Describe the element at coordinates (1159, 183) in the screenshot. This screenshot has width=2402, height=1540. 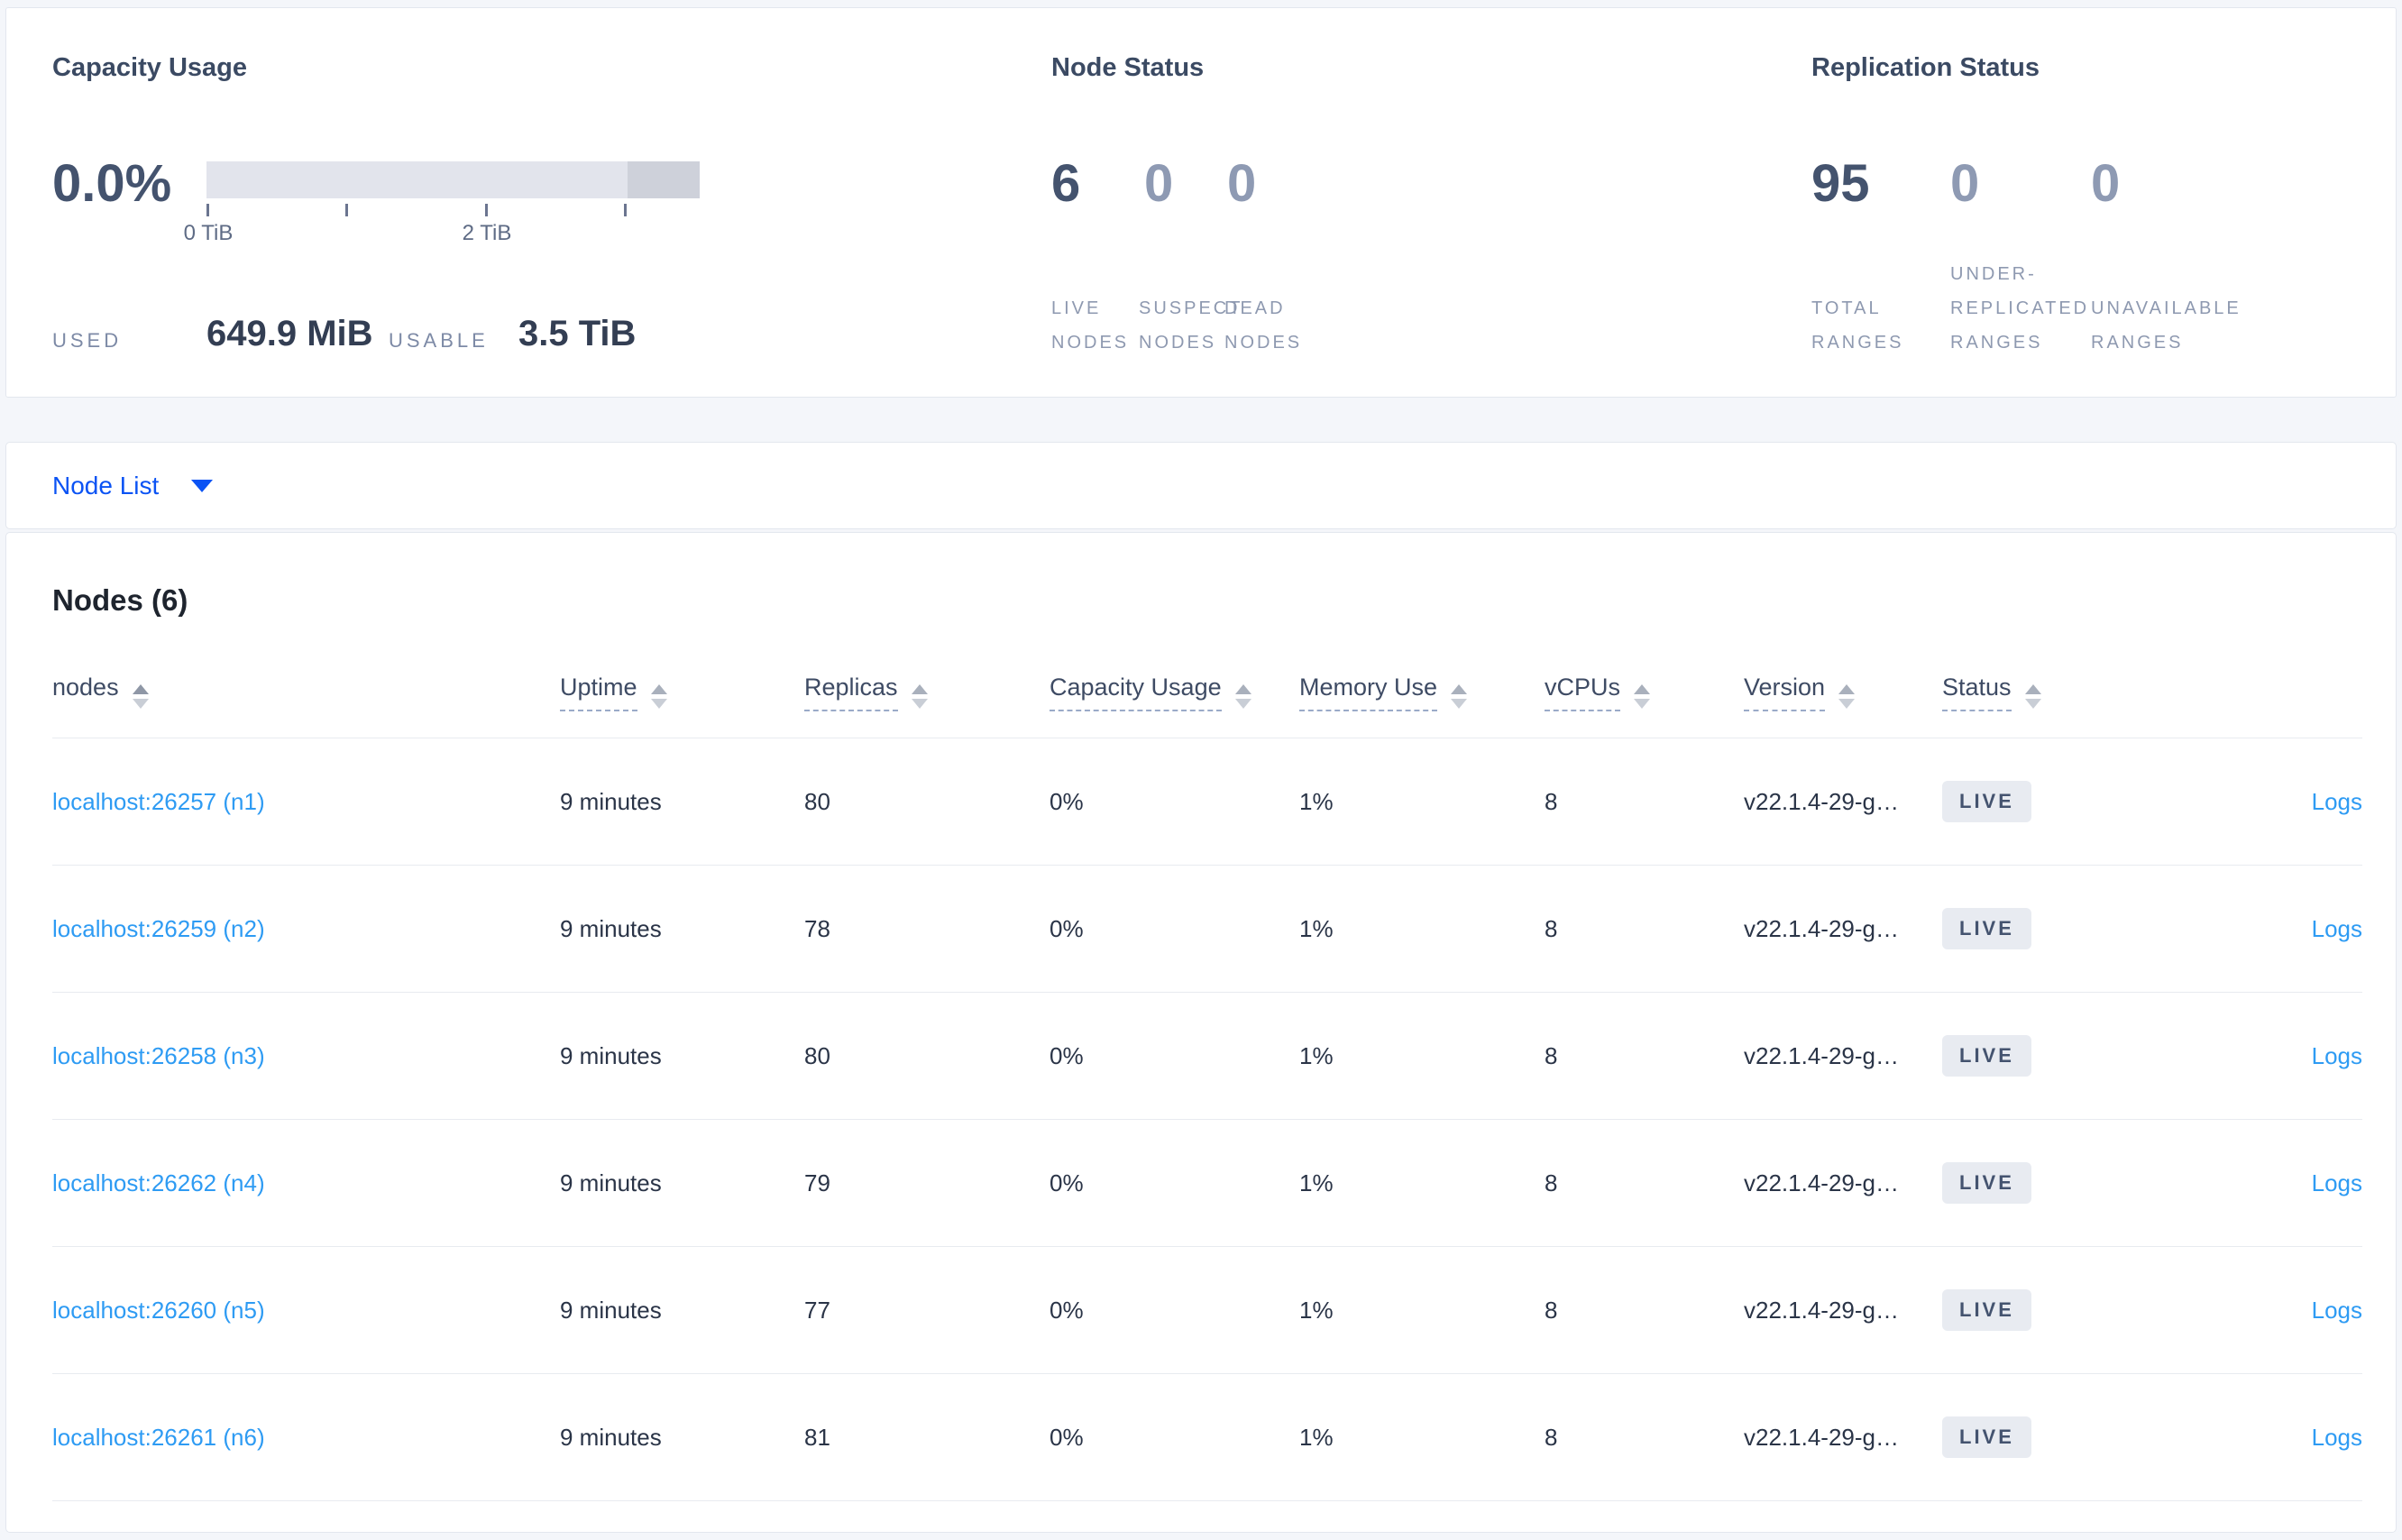
I see `suspect-nodes-value: 0` at that location.